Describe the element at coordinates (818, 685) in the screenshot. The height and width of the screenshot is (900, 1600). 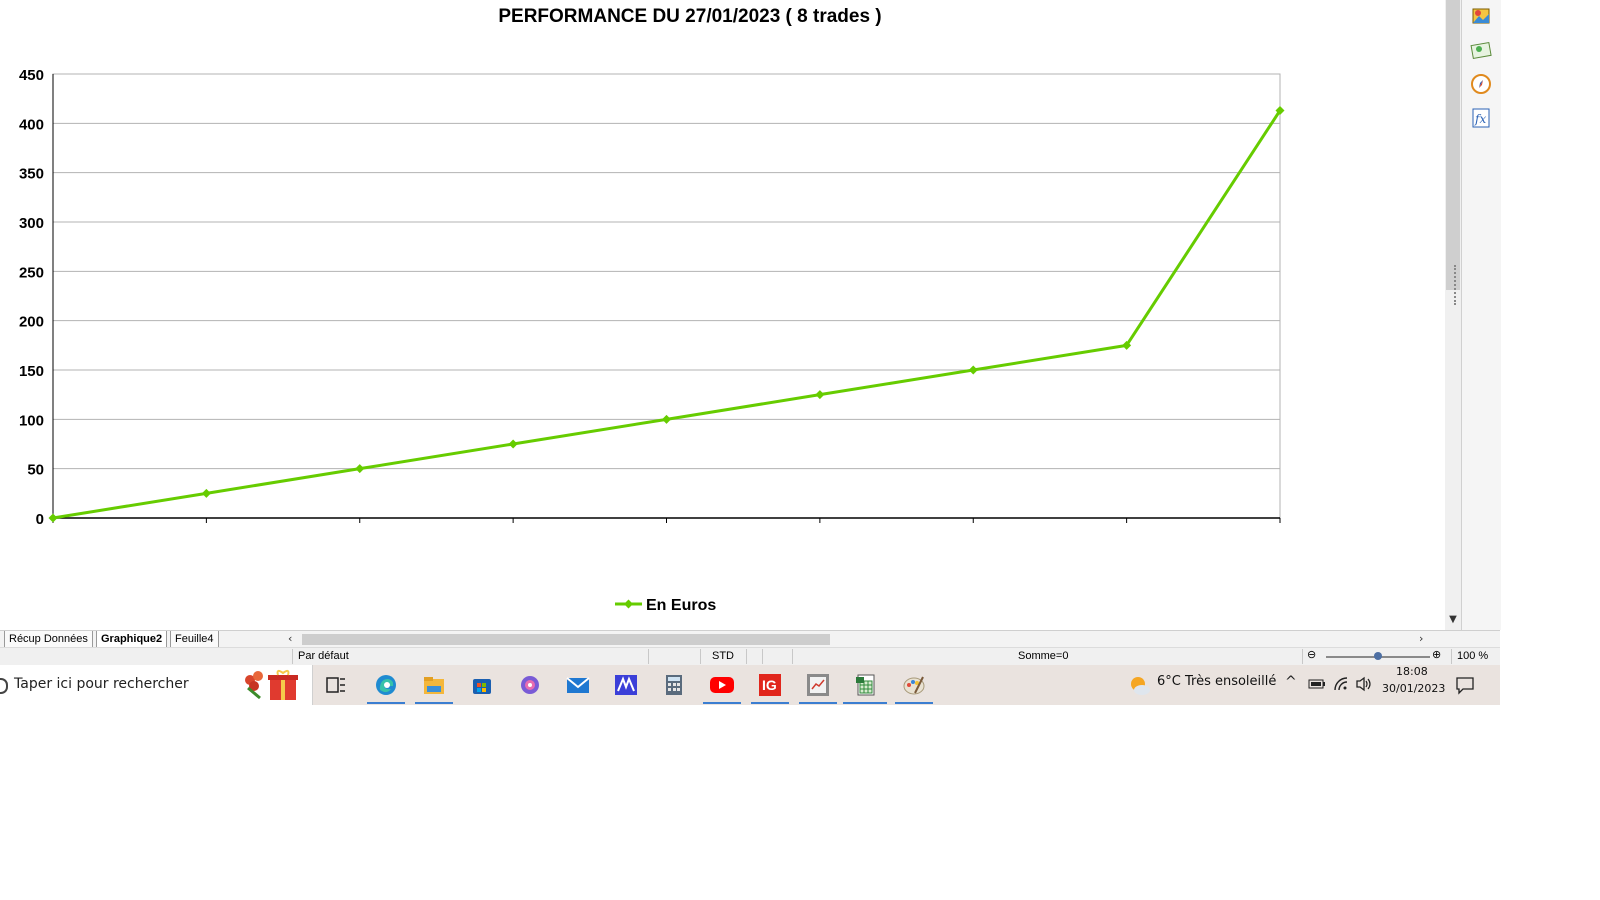
I see `chart-app-icon` at that location.